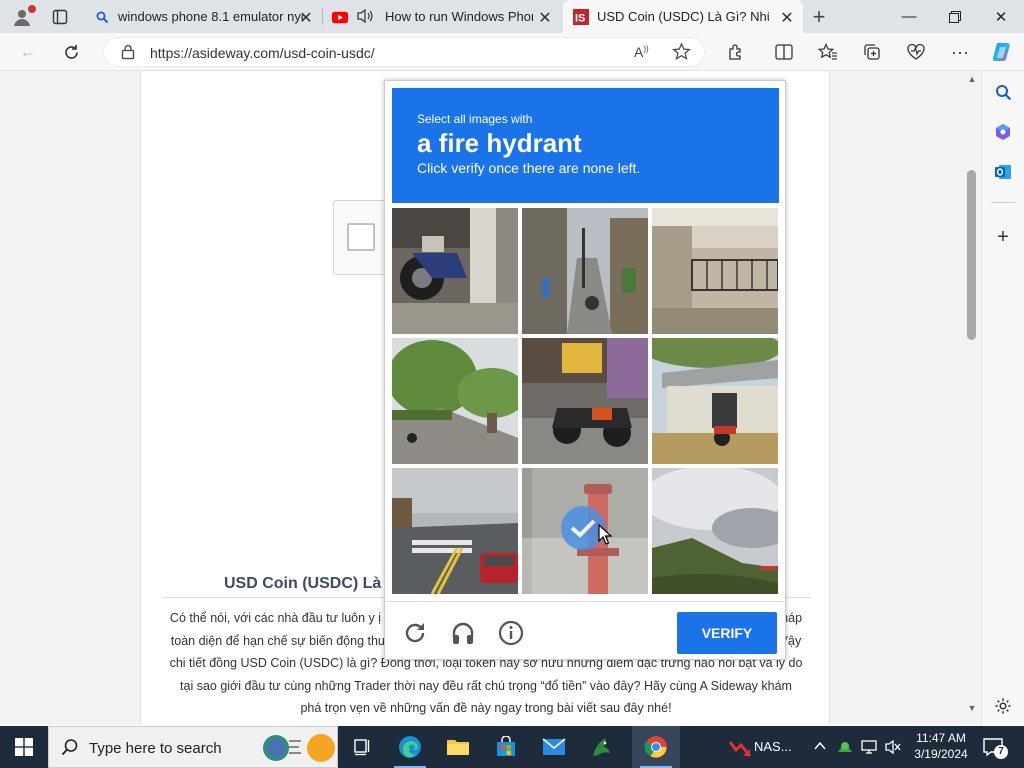 The width and height of the screenshot is (1024, 768). What do you see at coordinates (820, 747) in the screenshot?
I see `show-hidden-icons-icon` at bounding box center [820, 747].